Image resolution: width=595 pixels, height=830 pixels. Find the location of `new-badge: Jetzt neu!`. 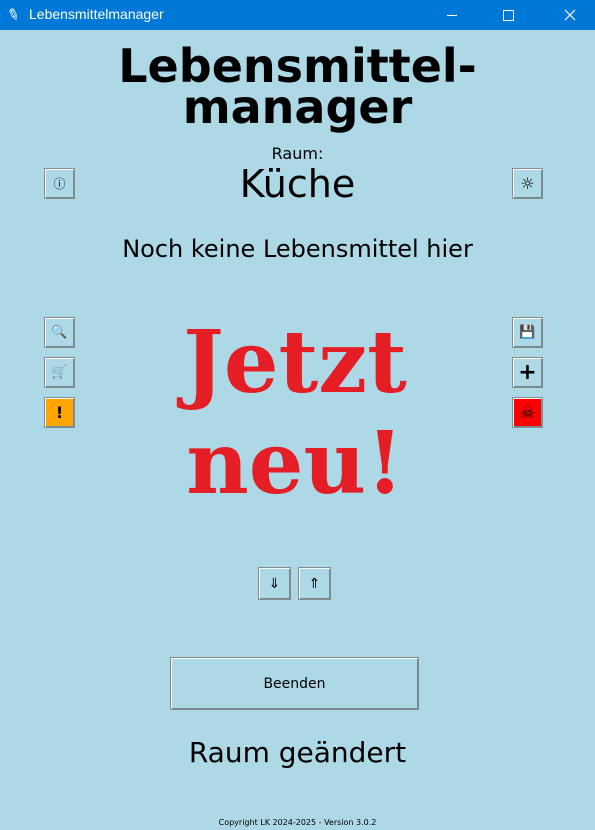

new-badge: Jetzt neu! is located at coordinates (291, 411).